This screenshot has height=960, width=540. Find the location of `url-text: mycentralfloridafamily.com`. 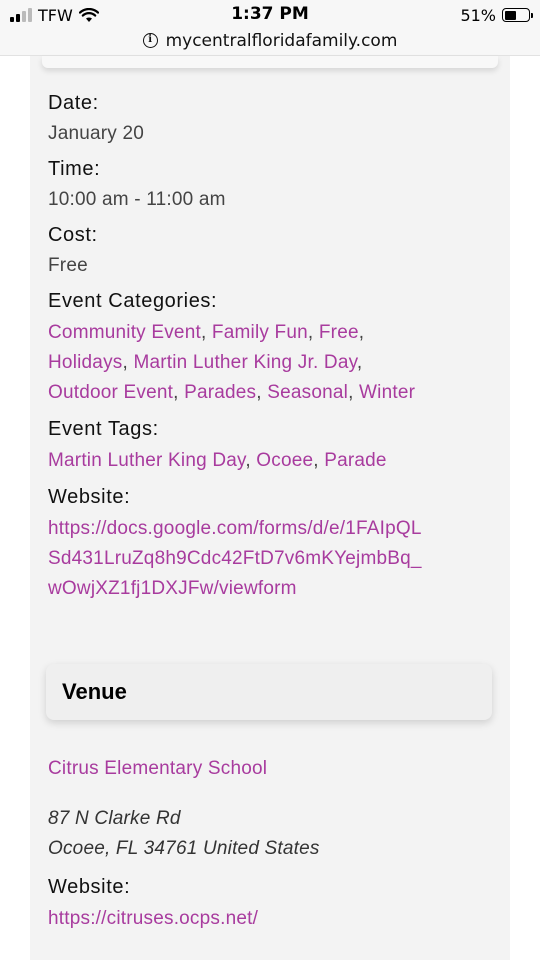

url-text: mycentralfloridafamily.com is located at coordinates (282, 41).